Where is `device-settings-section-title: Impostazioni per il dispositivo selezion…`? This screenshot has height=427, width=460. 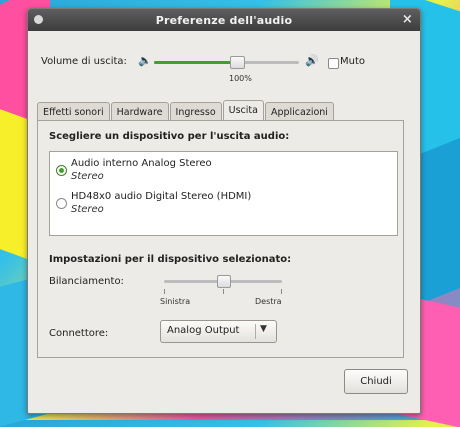 device-settings-section-title: Impostazioni per il dispositivo selezion… is located at coordinates (170, 259).